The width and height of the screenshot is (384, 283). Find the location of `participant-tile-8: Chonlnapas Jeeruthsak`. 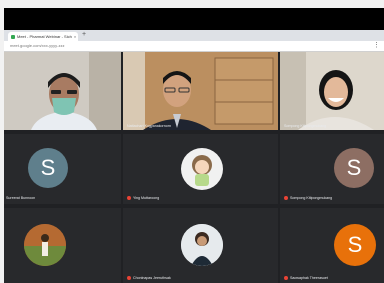

participant-tile-8: Chonlnapas Jeeruthsak is located at coordinates (200, 245).